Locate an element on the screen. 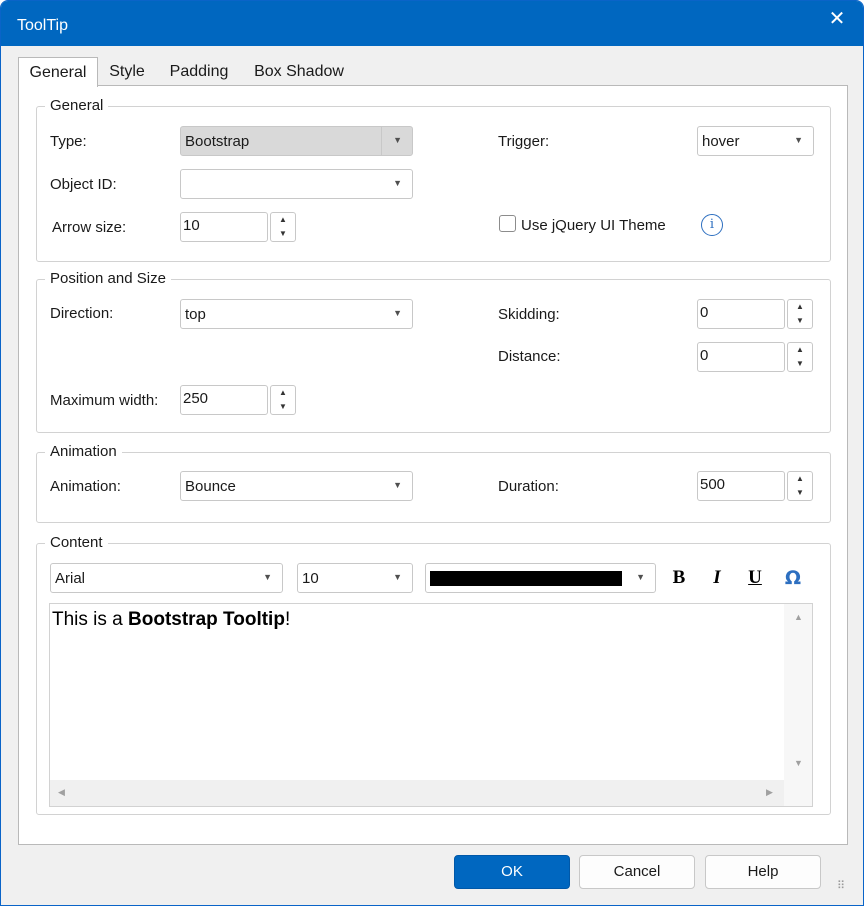  ok-button: OK is located at coordinates (512, 872).